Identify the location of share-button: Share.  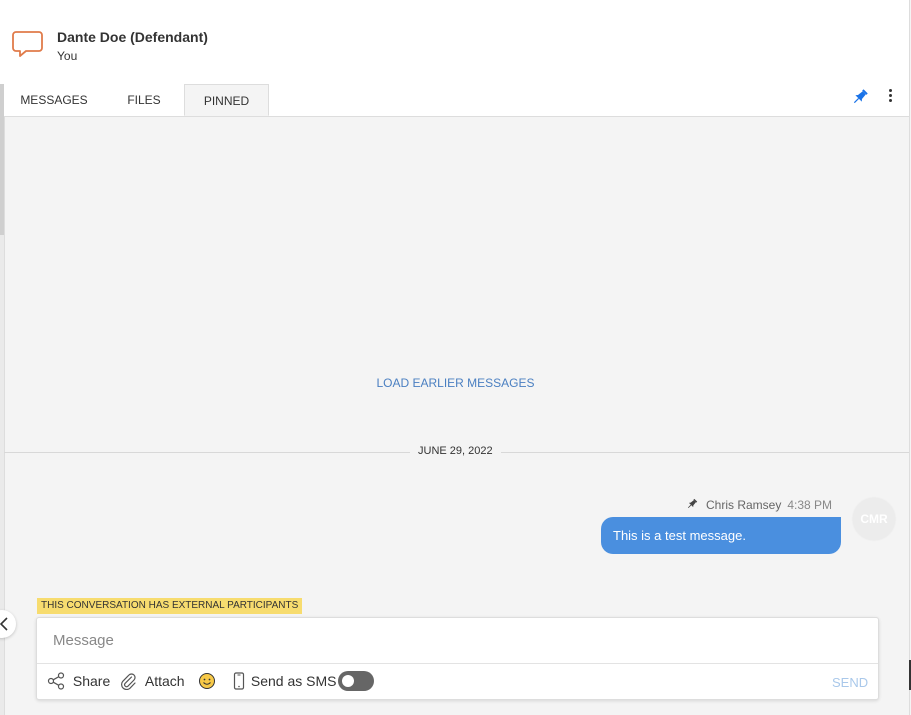
(78, 681).